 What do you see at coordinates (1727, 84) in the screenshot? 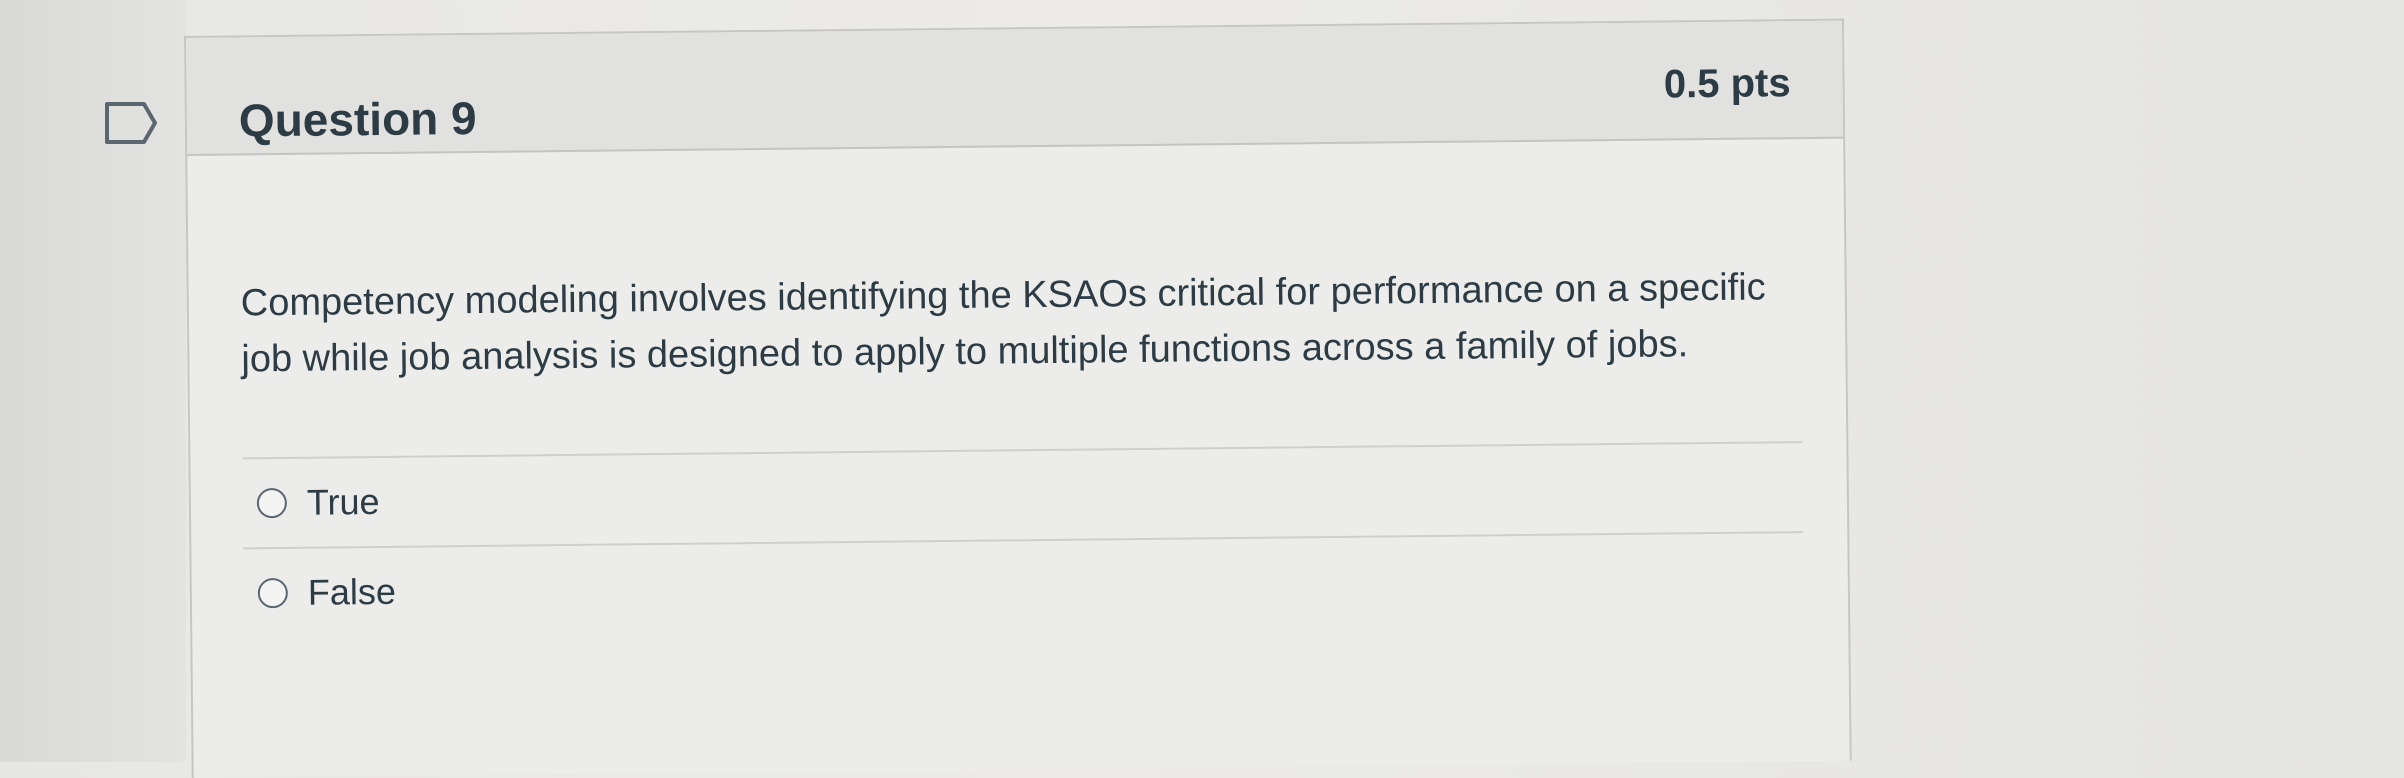
I see `question-points: 0.5 pts` at bounding box center [1727, 84].